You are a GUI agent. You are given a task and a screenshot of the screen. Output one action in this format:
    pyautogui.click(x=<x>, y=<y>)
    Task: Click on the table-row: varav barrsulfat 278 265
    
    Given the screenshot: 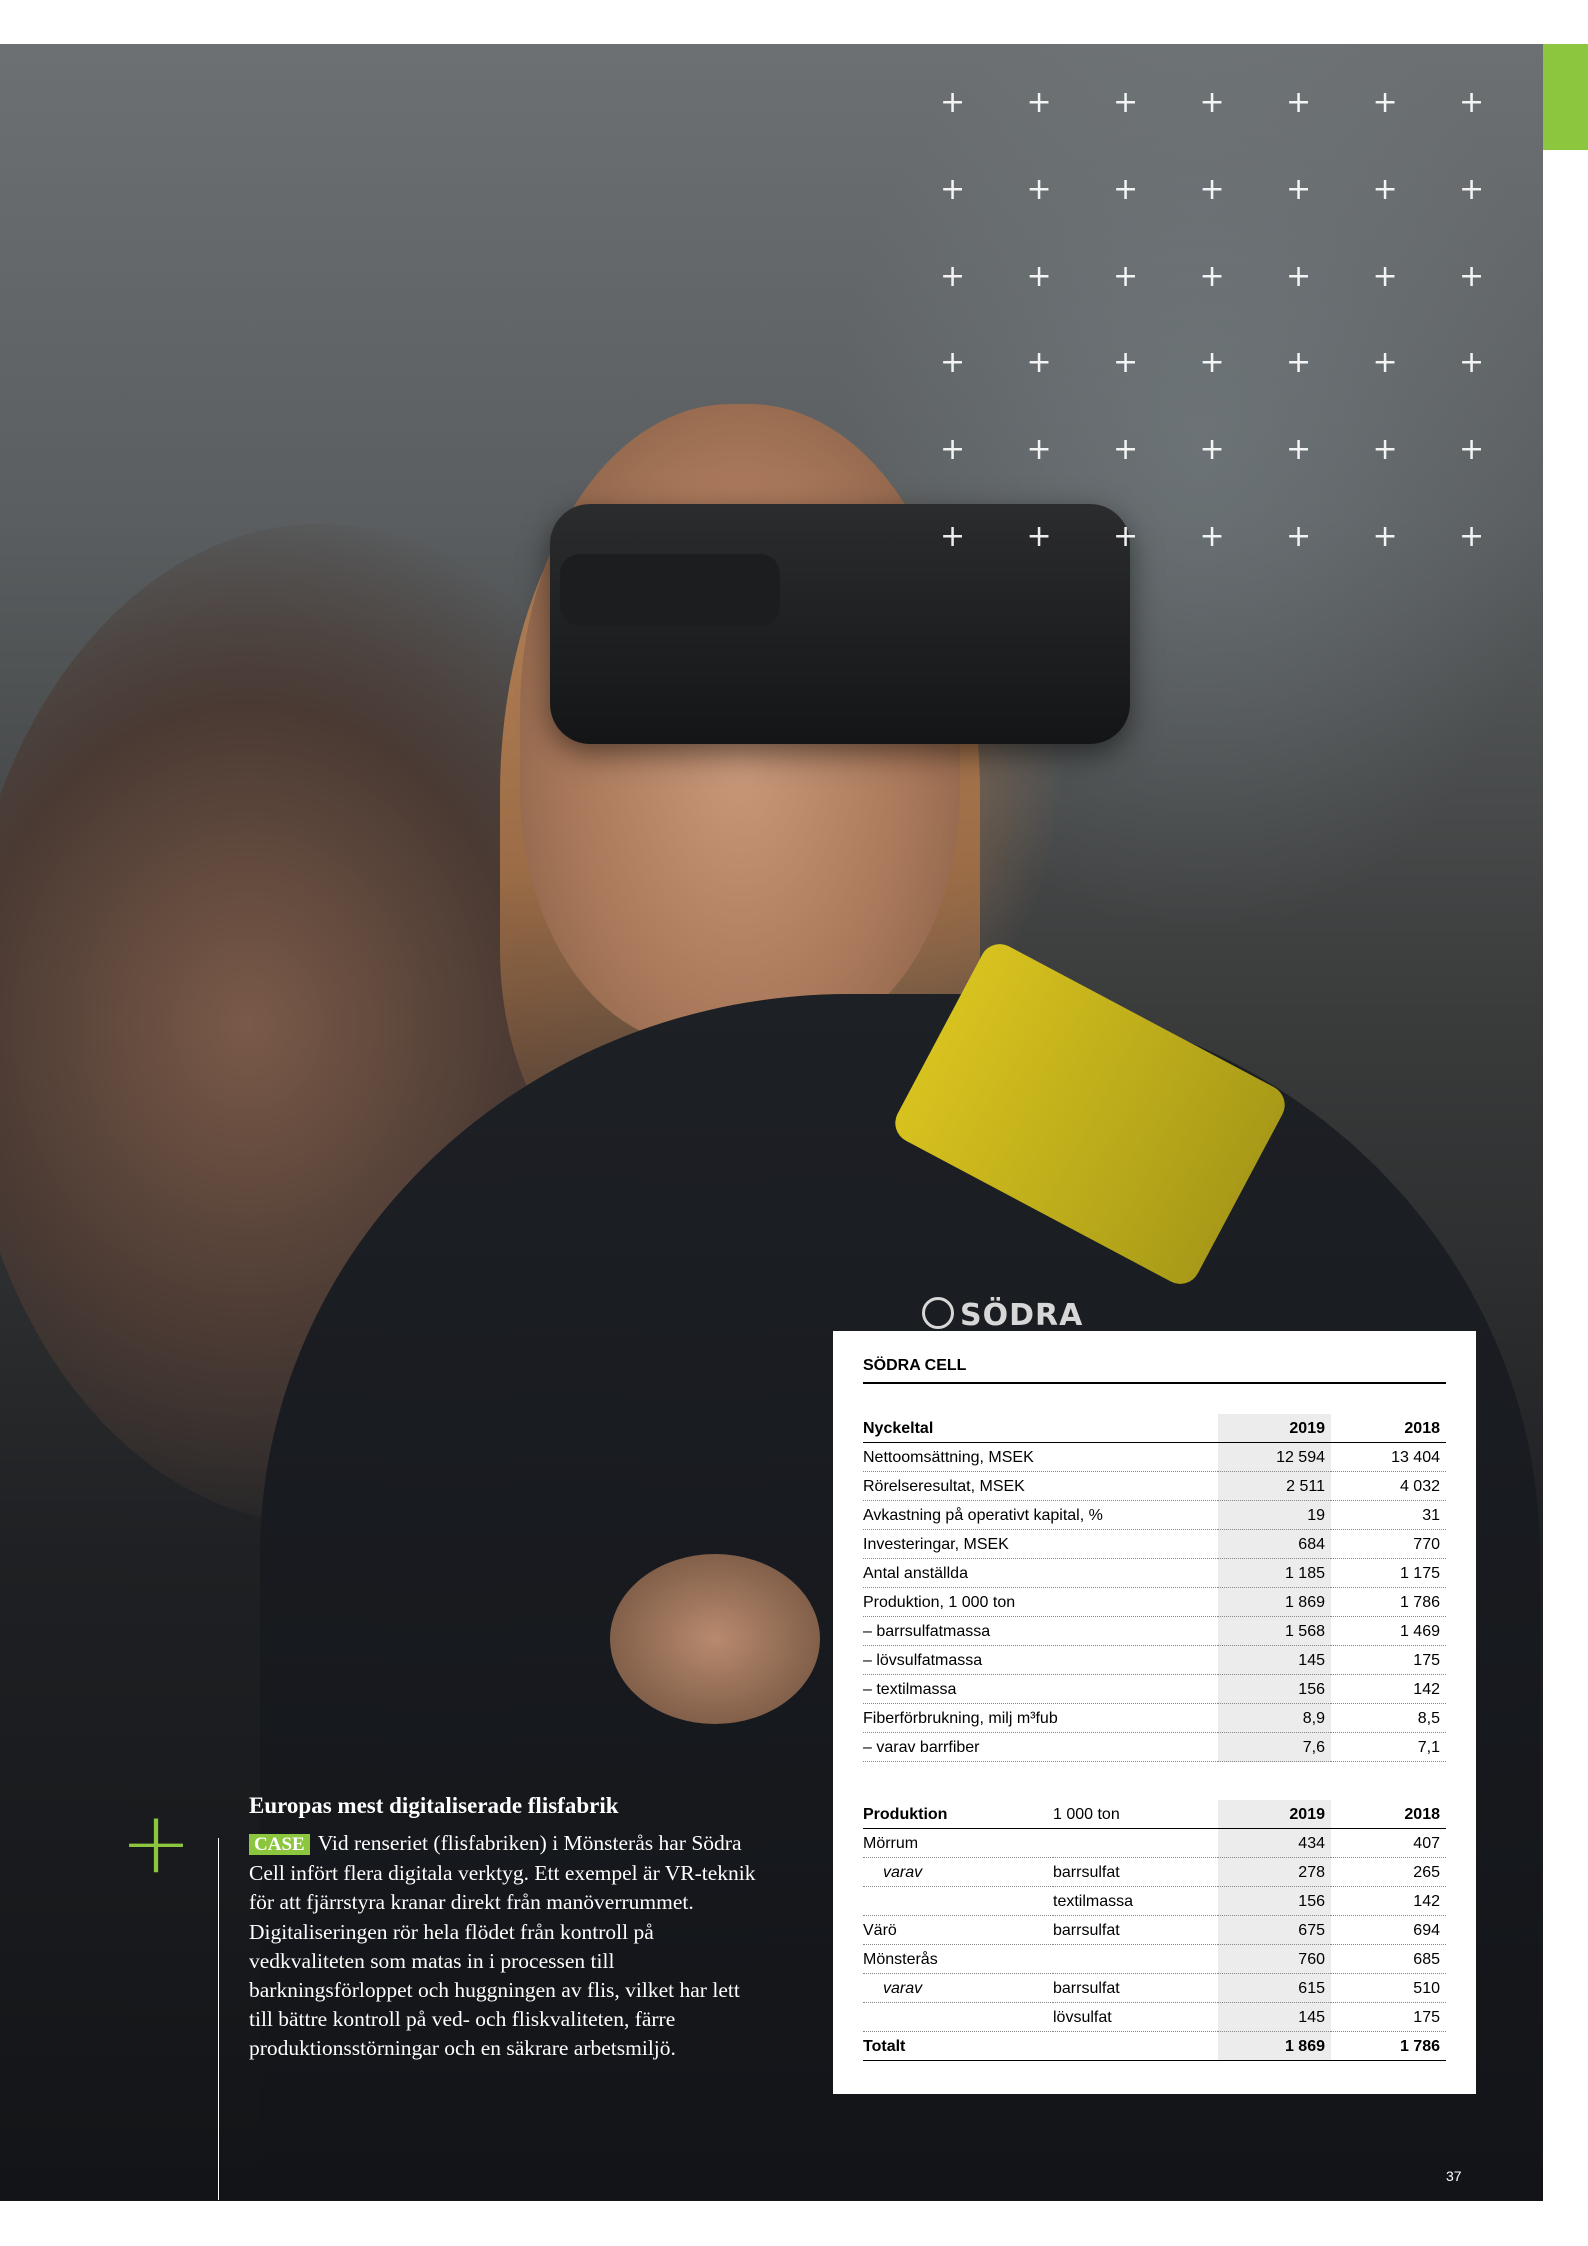 What is the action you would take?
    pyautogui.click(x=1154, y=1872)
    